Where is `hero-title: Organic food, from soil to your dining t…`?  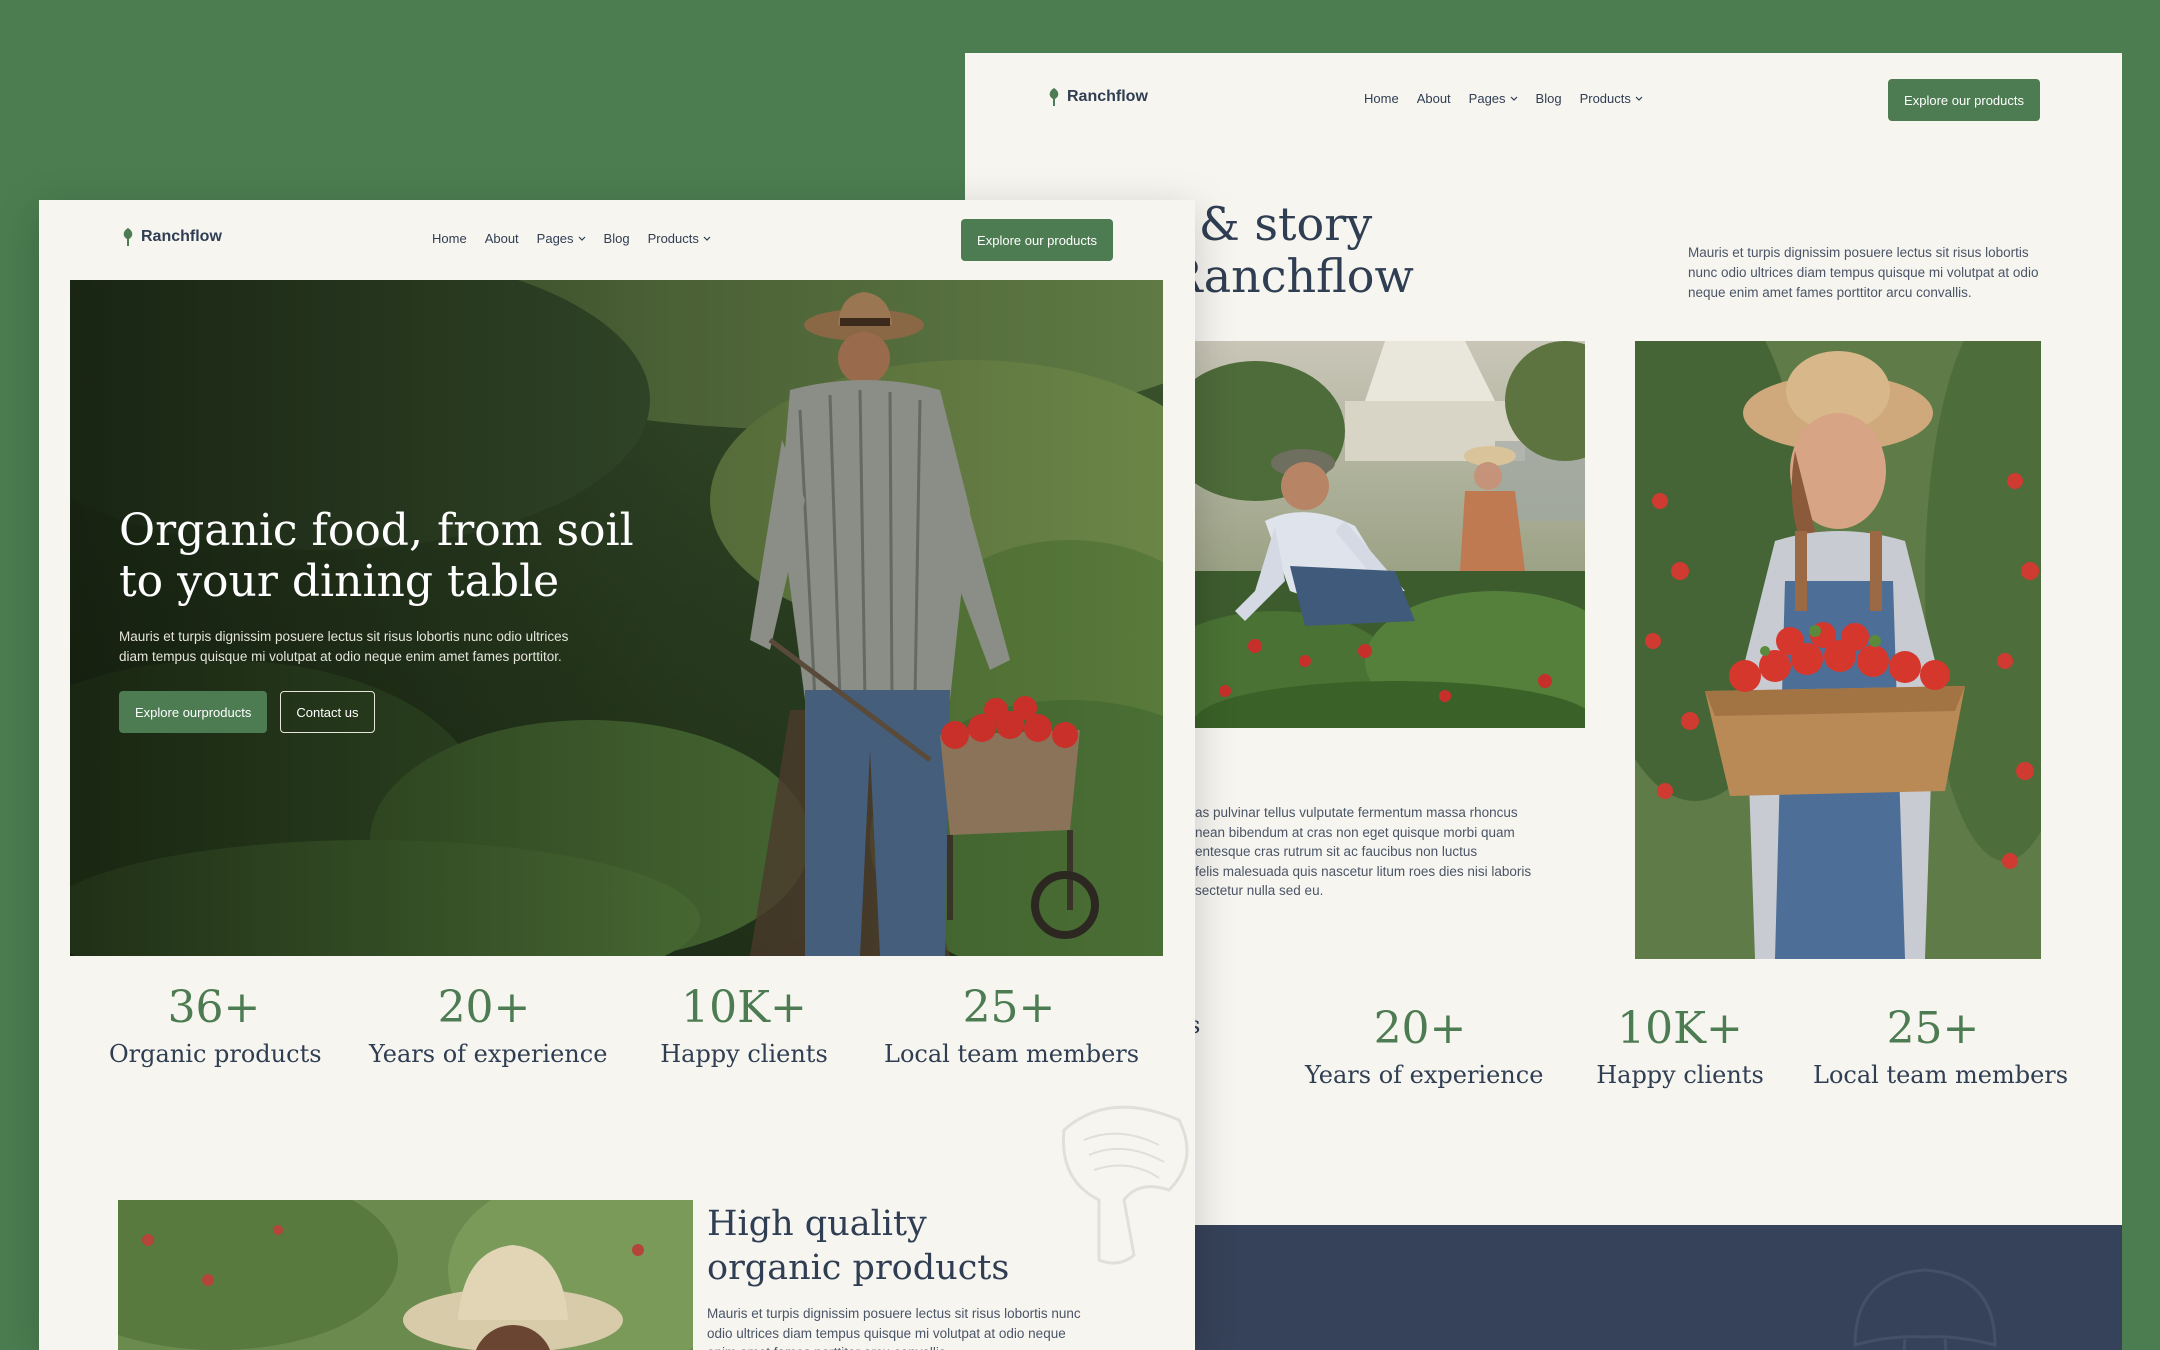 hero-title: Organic food, from soil to your dining t… is located at coordinates (379, 556).